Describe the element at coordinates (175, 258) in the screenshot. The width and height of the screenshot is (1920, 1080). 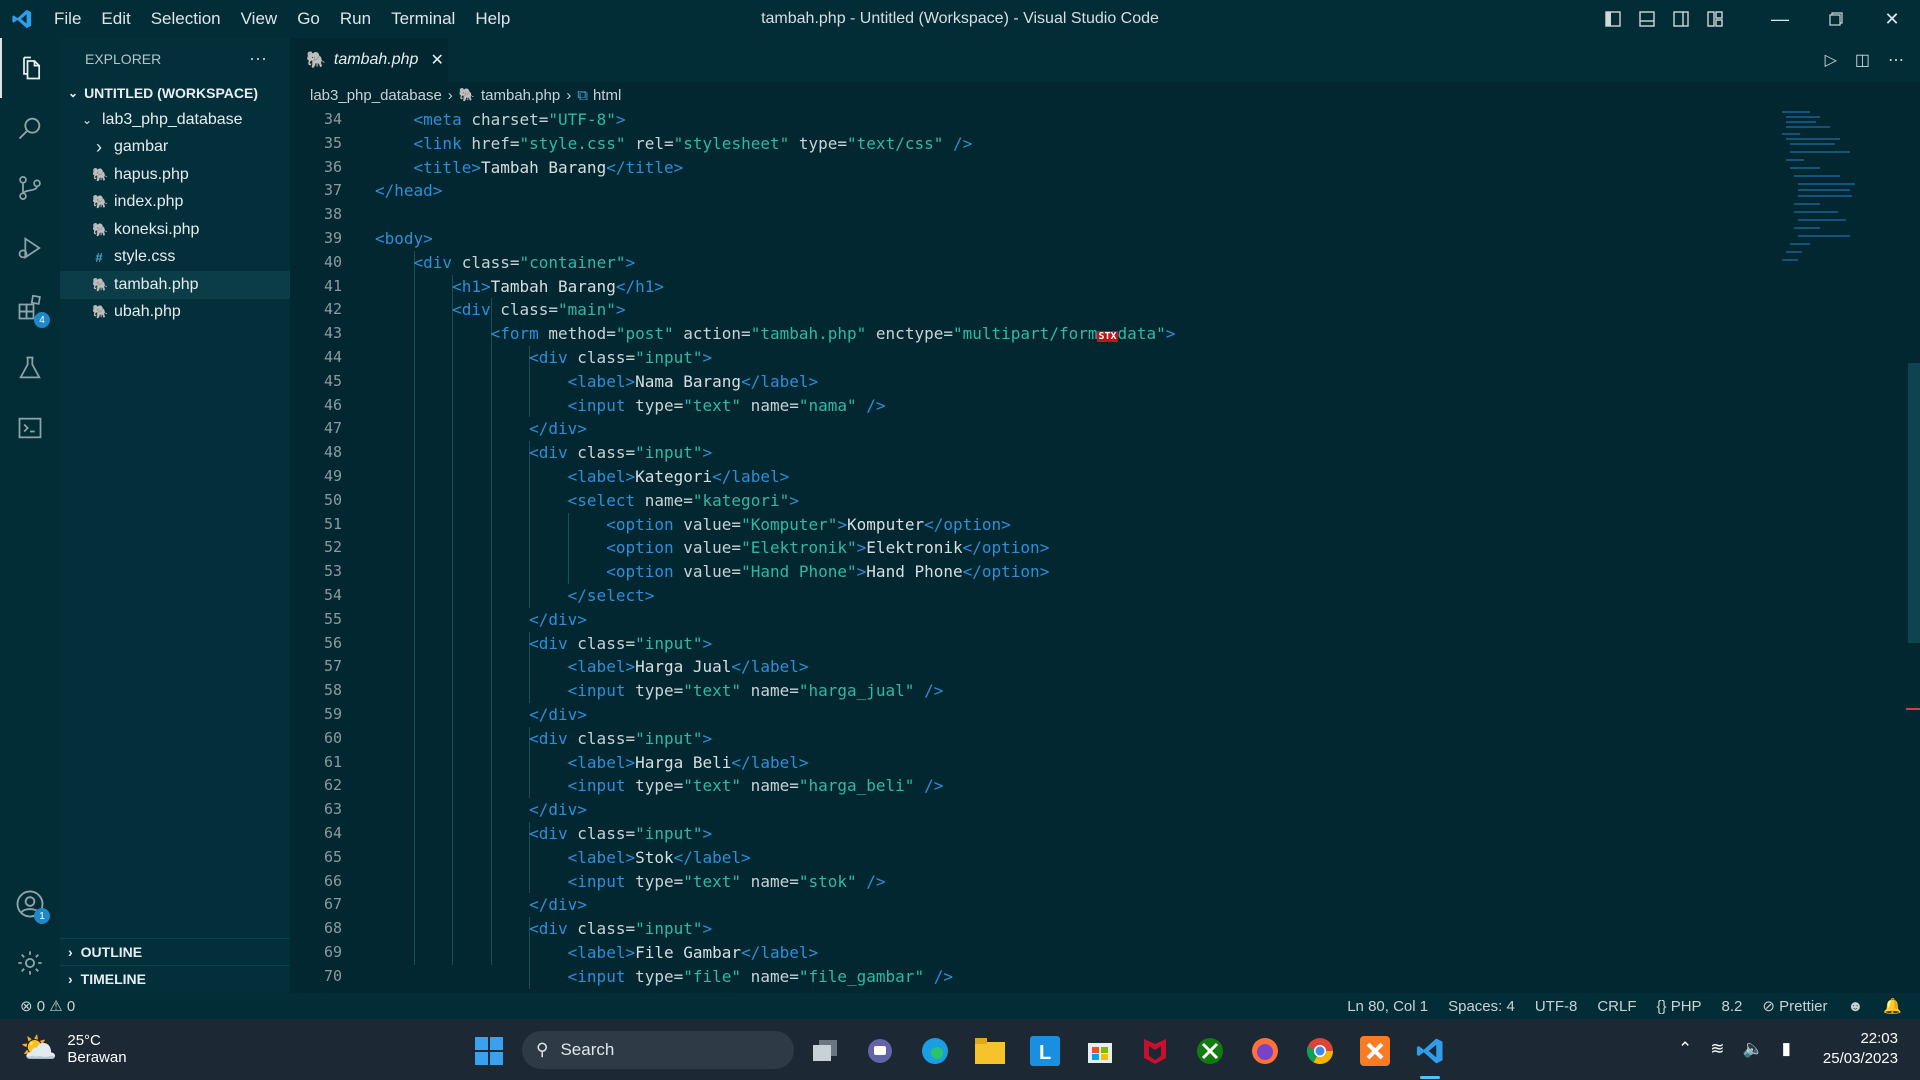
I see `file-item: # style.css` at that location.